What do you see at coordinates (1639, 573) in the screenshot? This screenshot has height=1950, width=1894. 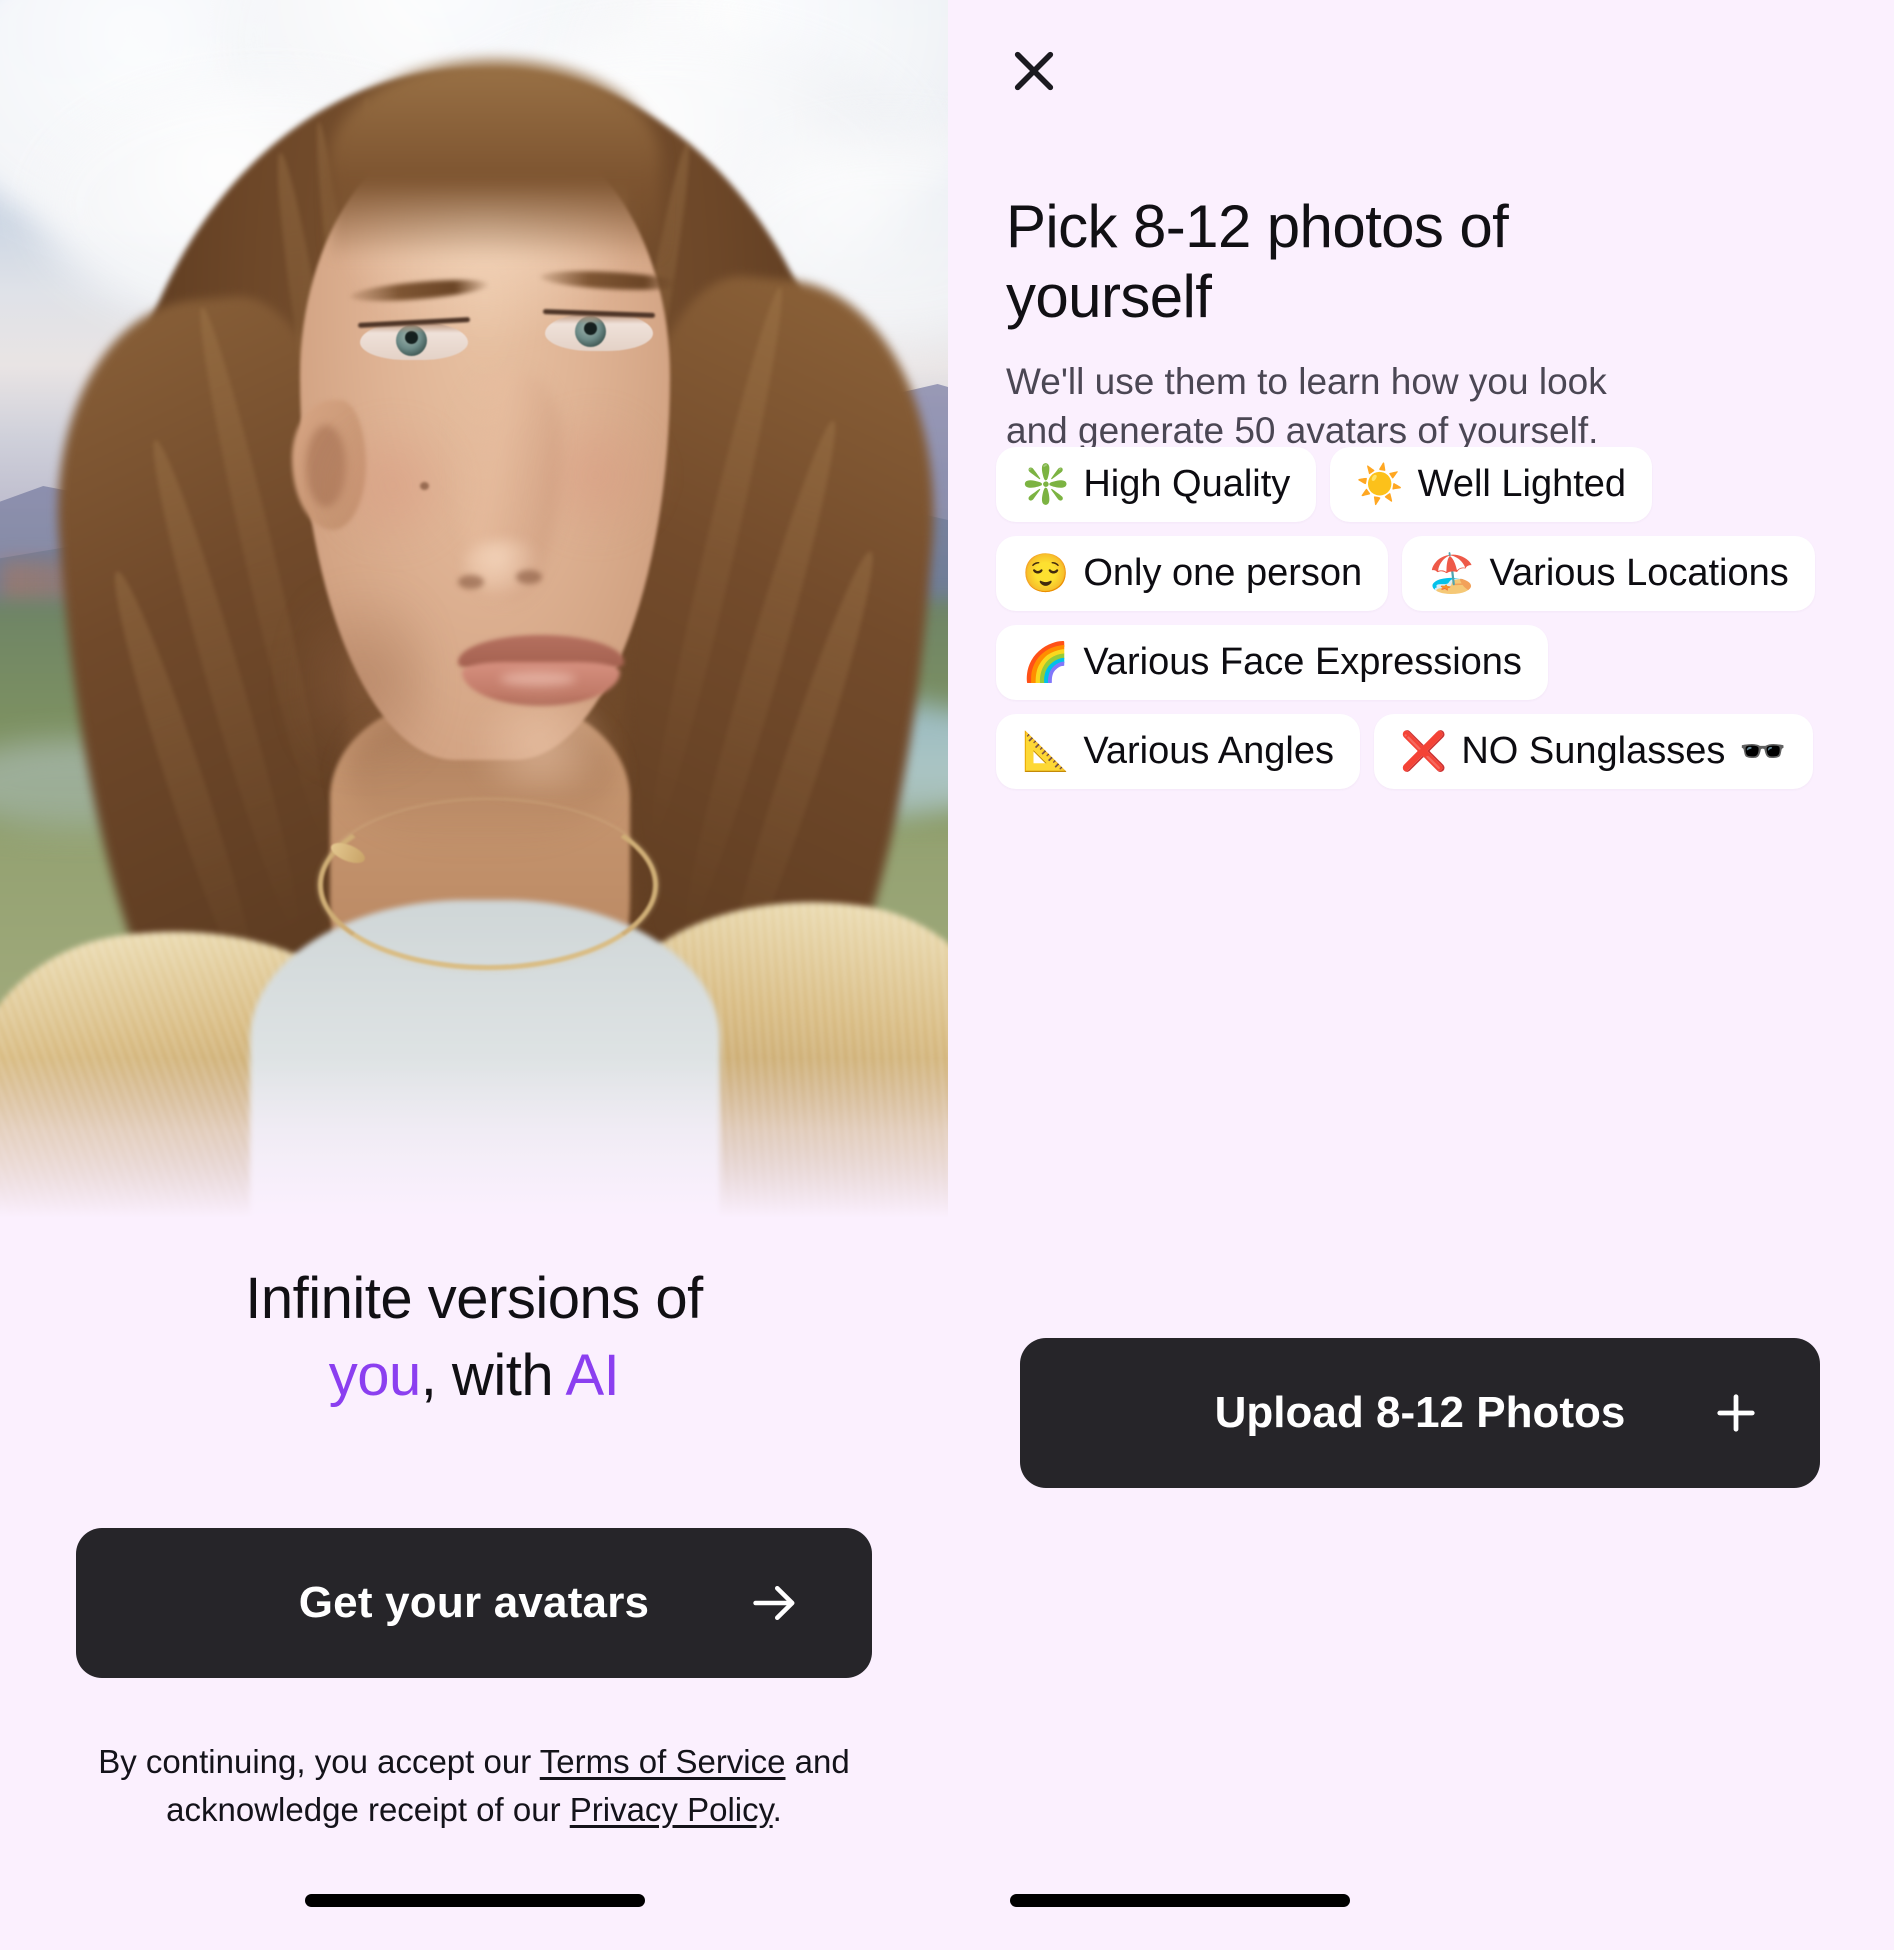 I see `requirement-chip-label: Various Locations` at bounding box center [1639, 573].